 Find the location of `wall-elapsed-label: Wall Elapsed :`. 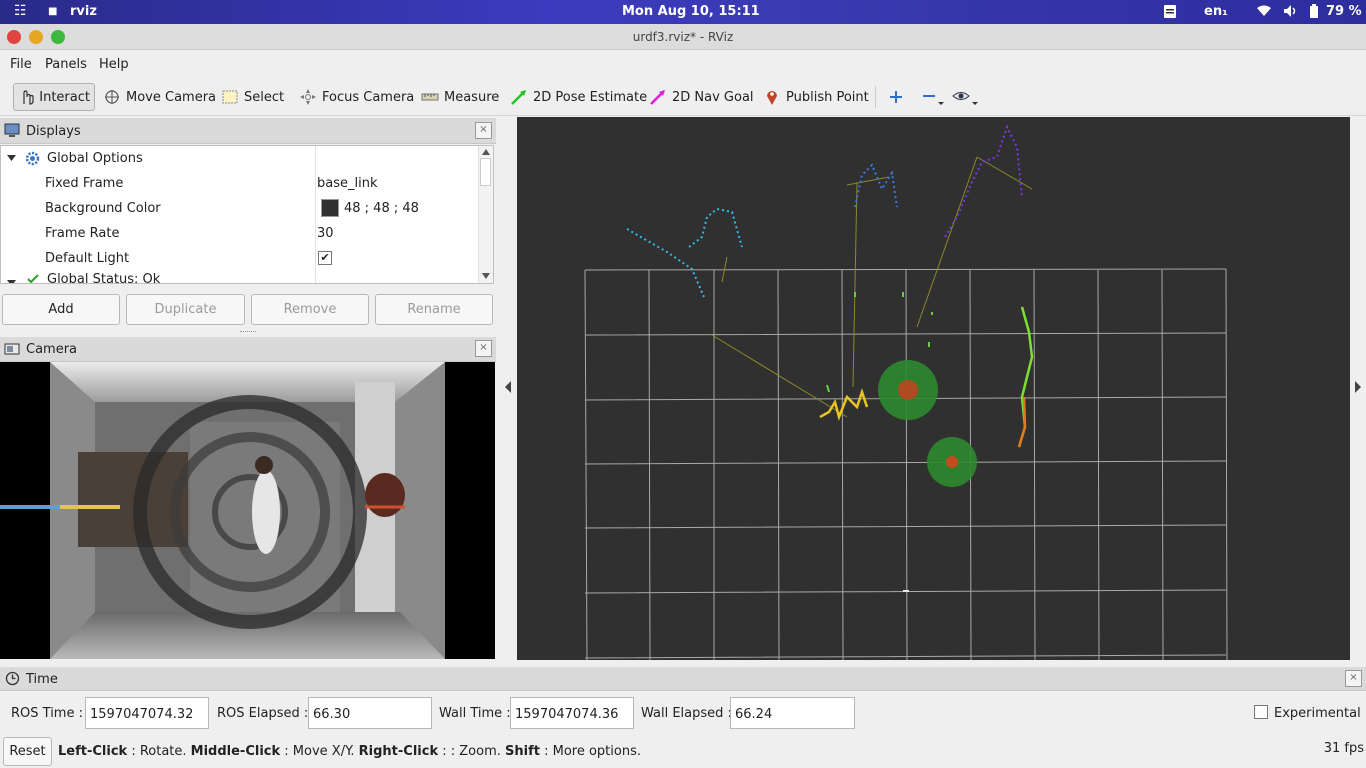

wall-elapsed-label: Wall Elapsed : is located at coordinates (686, 713).